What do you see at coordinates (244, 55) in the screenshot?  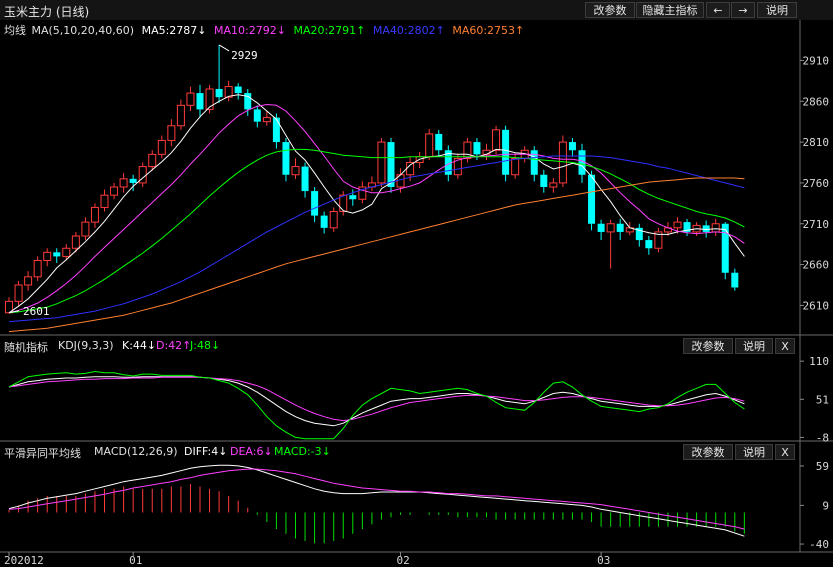 I see `high-annotation: 2929` at bounding box center [244, 55].